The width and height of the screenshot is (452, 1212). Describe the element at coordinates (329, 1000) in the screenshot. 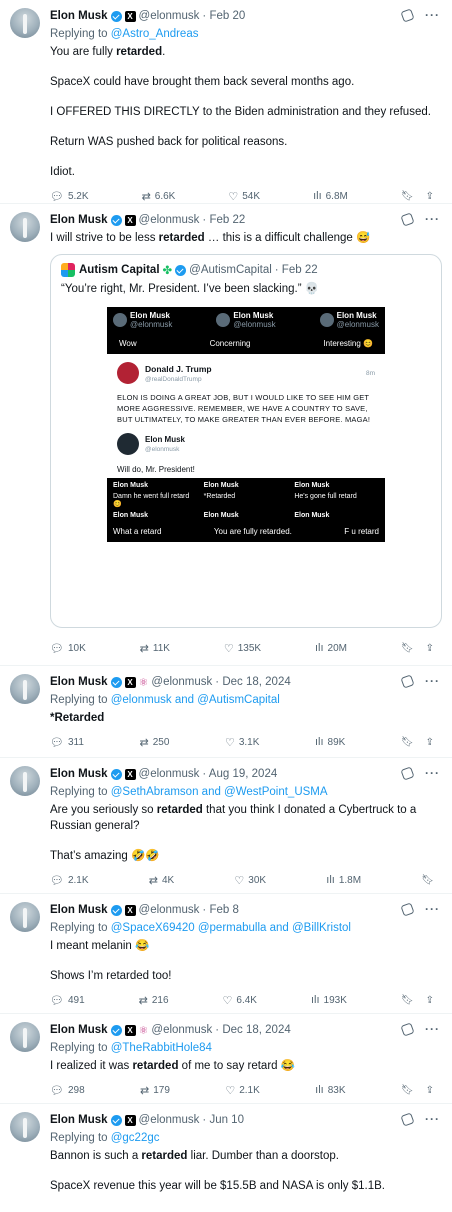

I see `views-button: ılı 193K` at that location.